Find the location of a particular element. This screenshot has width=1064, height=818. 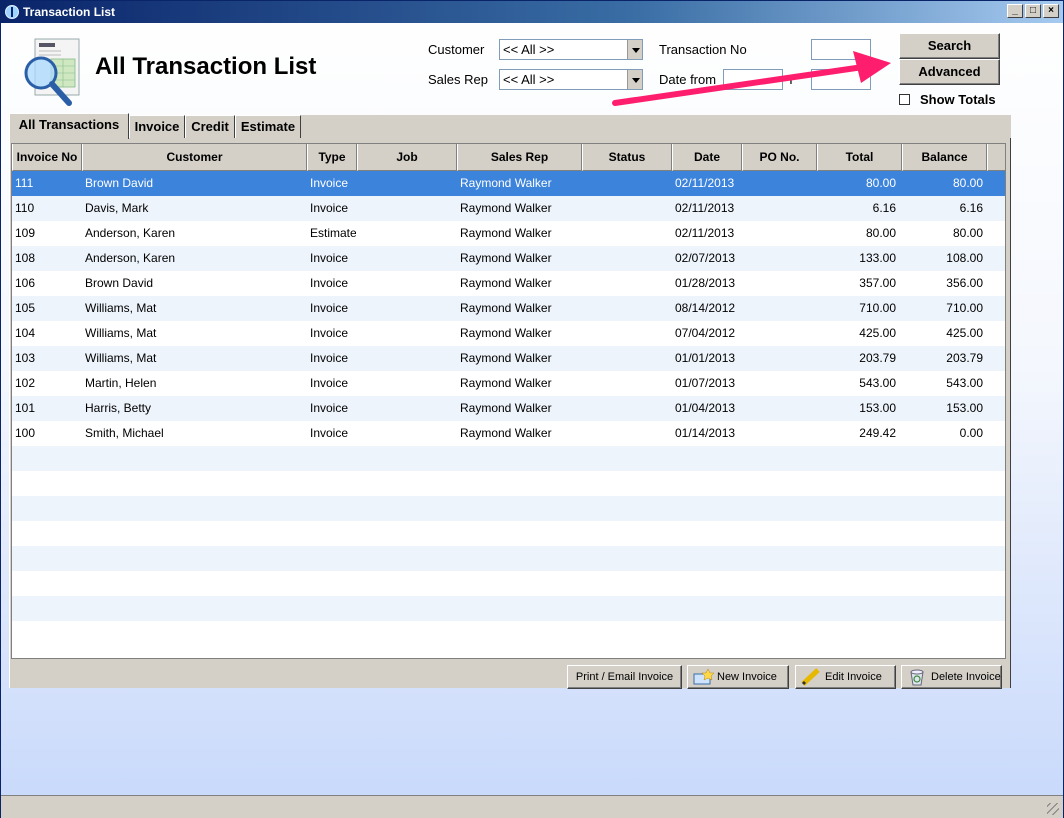

cell-balance: 153.00 is located at coordinates (964, 408).